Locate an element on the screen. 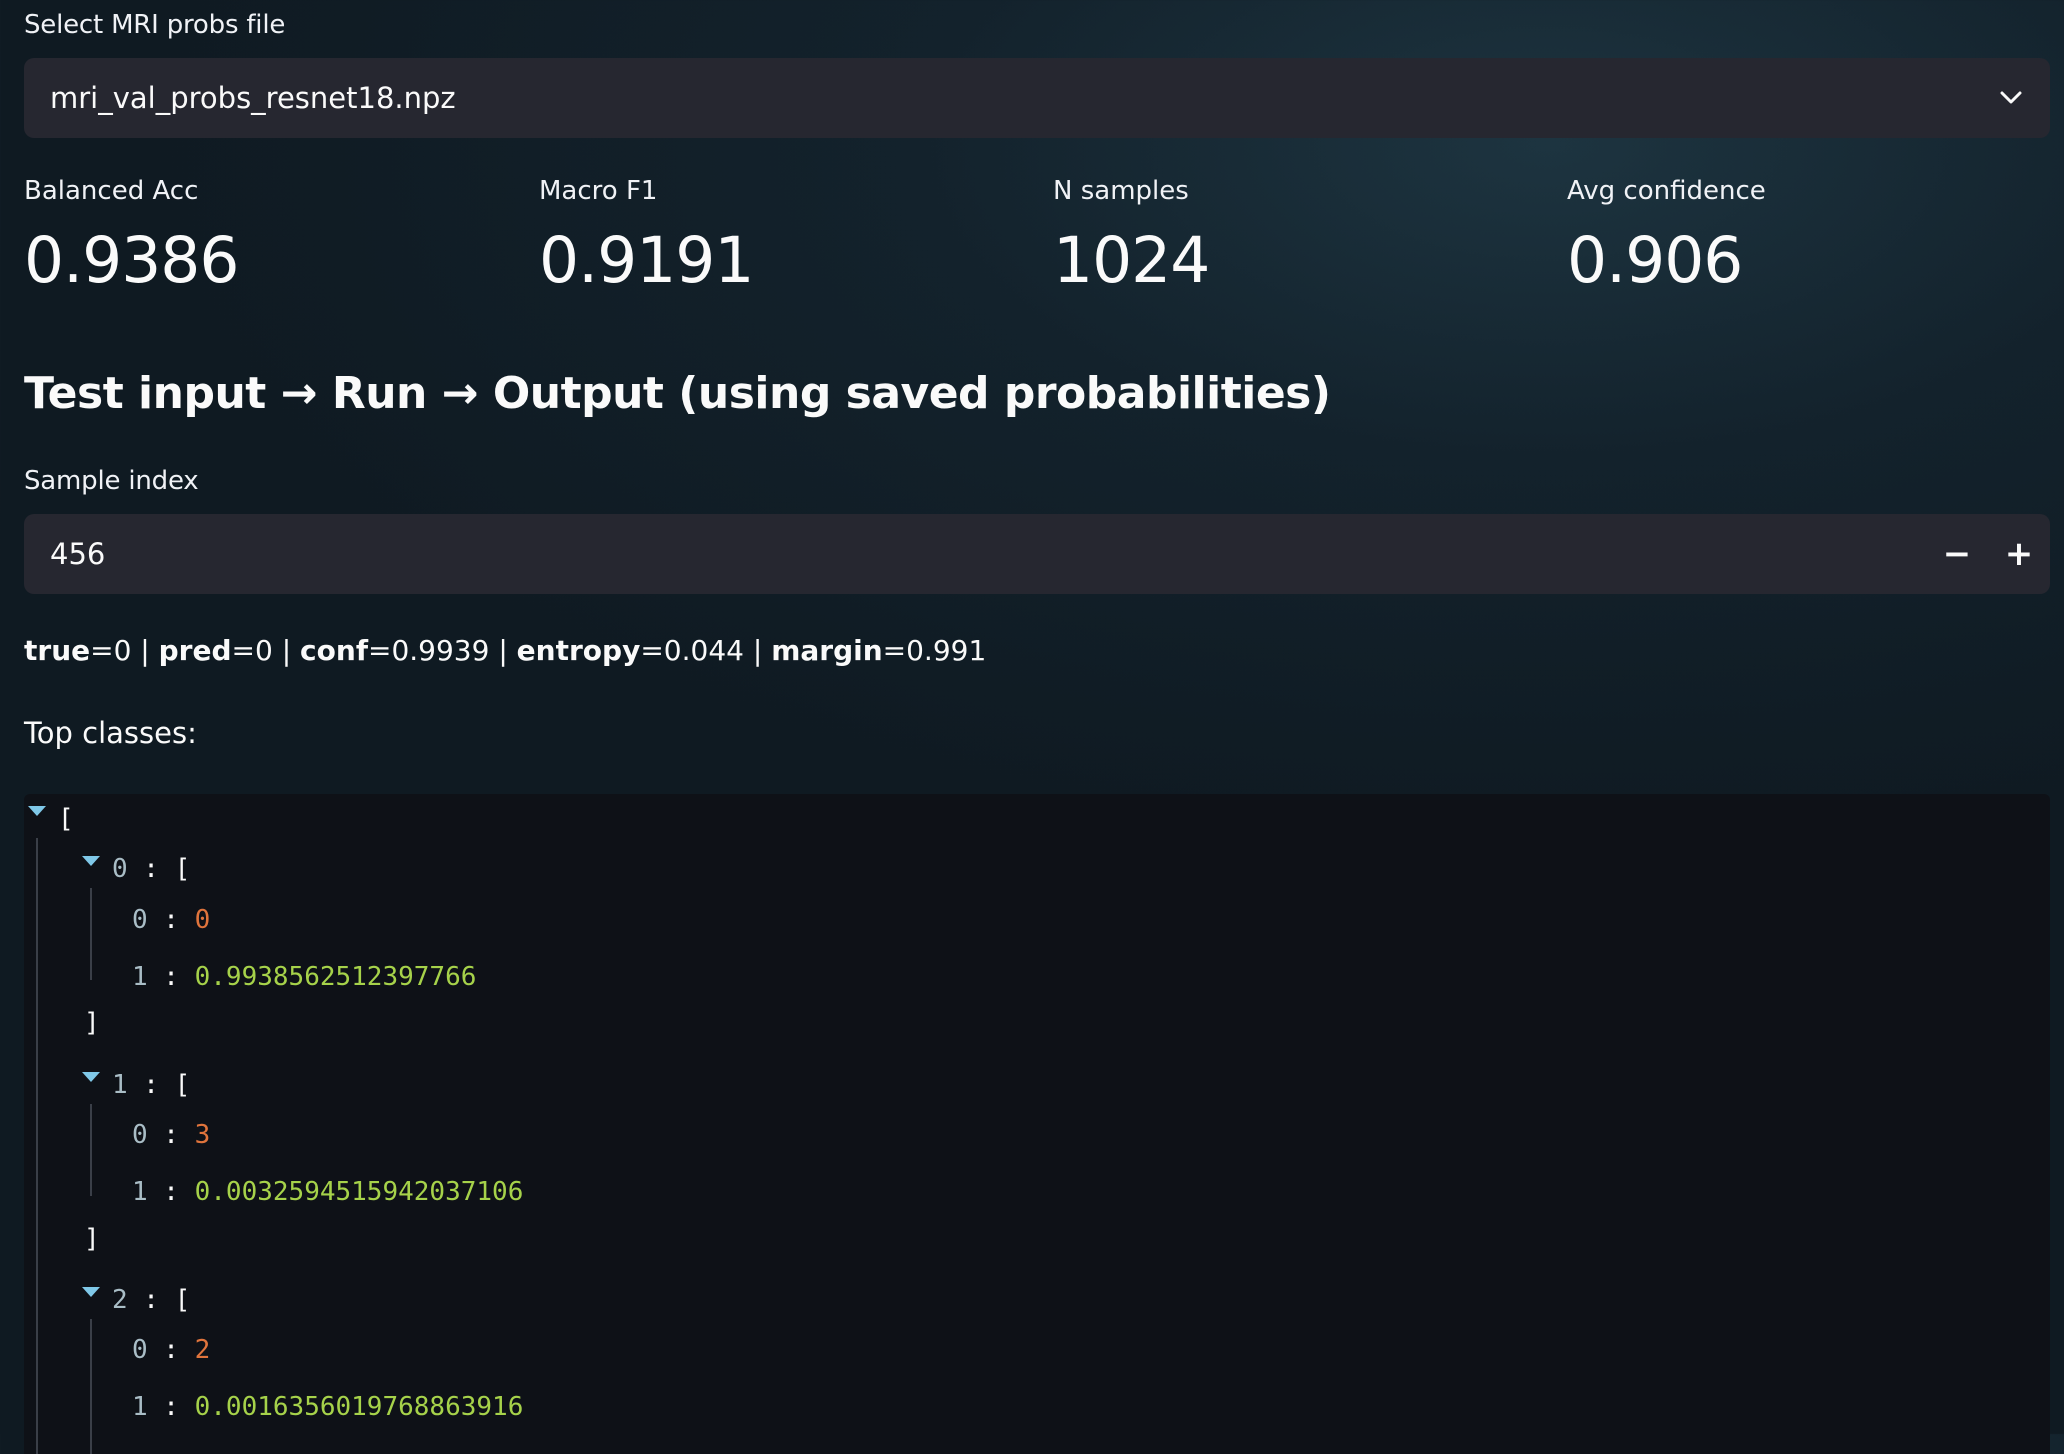 This screenshot has width=2064, height=1454. metric-label: Avg confidence is located at coordinates (1666, 191).